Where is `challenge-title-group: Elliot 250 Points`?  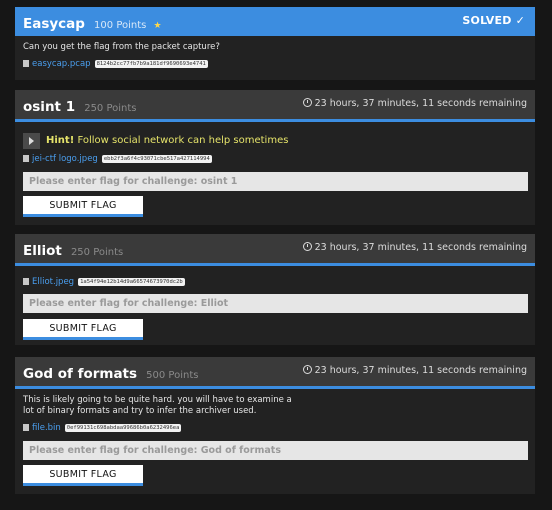
challenge-title-group: Elliot 250 Points is located at coordinates (73, 249).